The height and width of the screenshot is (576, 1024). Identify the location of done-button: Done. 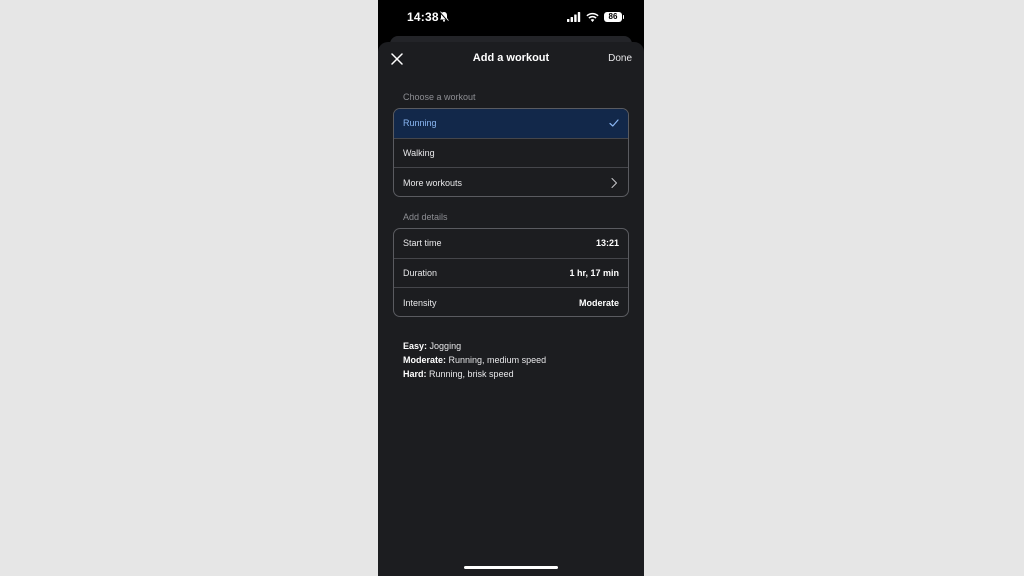
(620, 58).